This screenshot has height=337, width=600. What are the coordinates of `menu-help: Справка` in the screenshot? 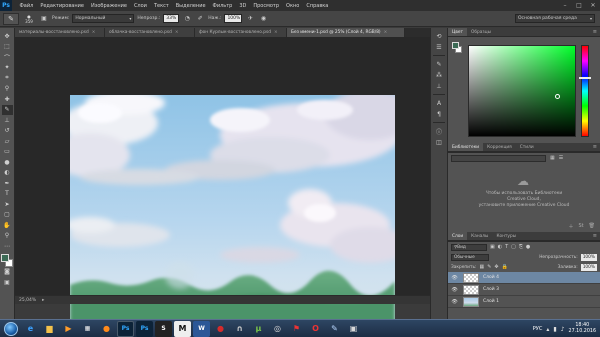 It's located at (317, 6).